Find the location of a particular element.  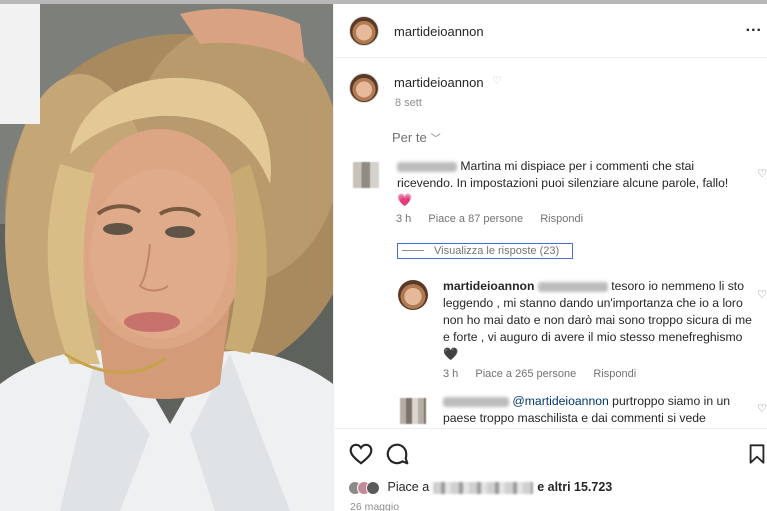

commenter-avatar-blurred is located at coordinates (366, 175).